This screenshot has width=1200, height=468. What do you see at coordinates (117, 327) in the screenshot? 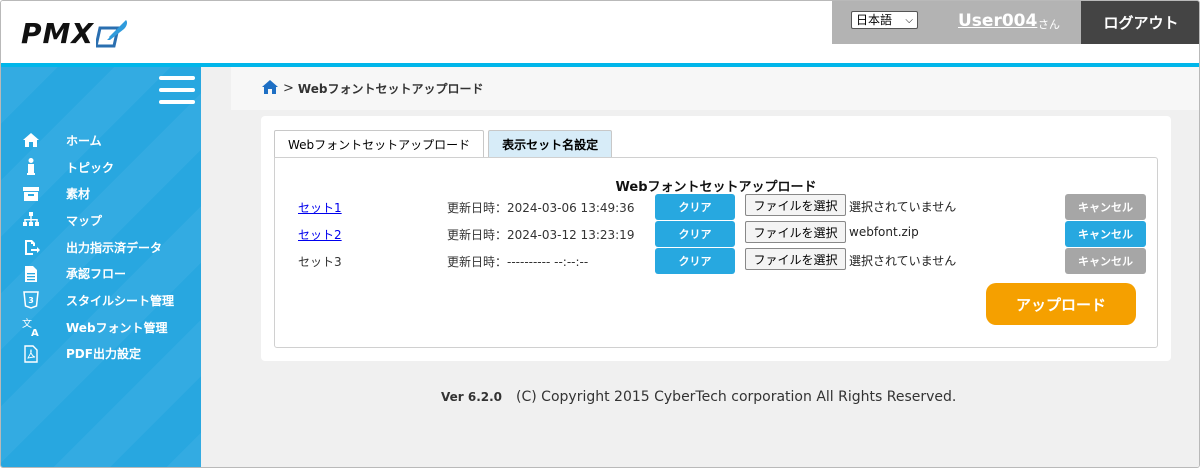
I see `sidebar-item-label: Webフォント管理` at bounding box center [117, 327].